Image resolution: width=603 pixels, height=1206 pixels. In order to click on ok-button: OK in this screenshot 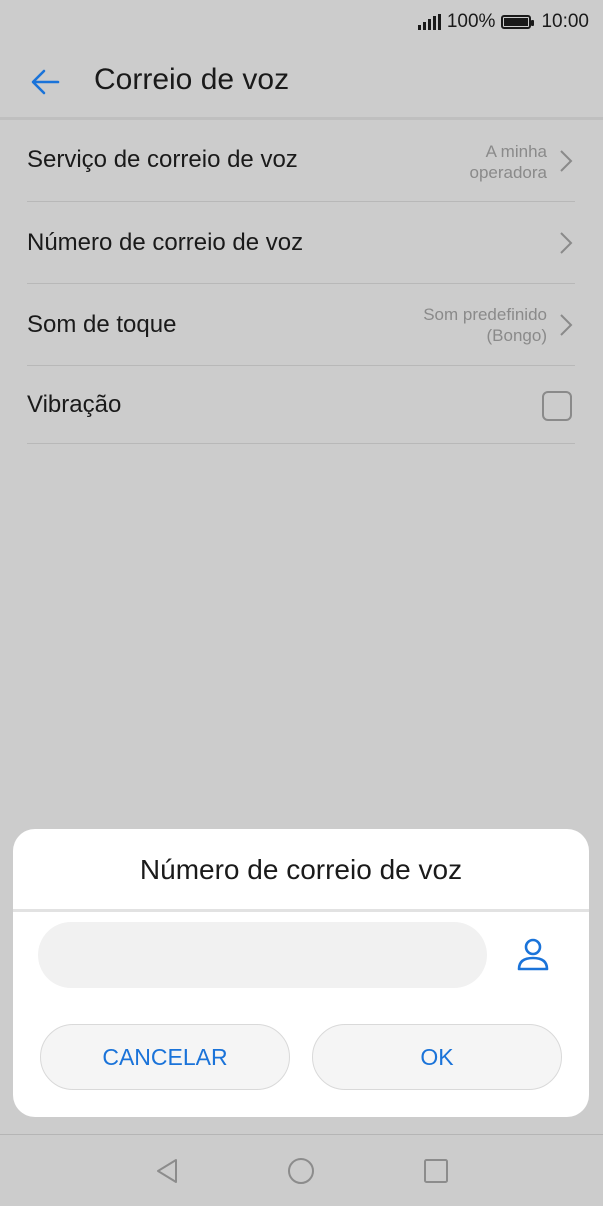, I will do `click(437, 1057)`.